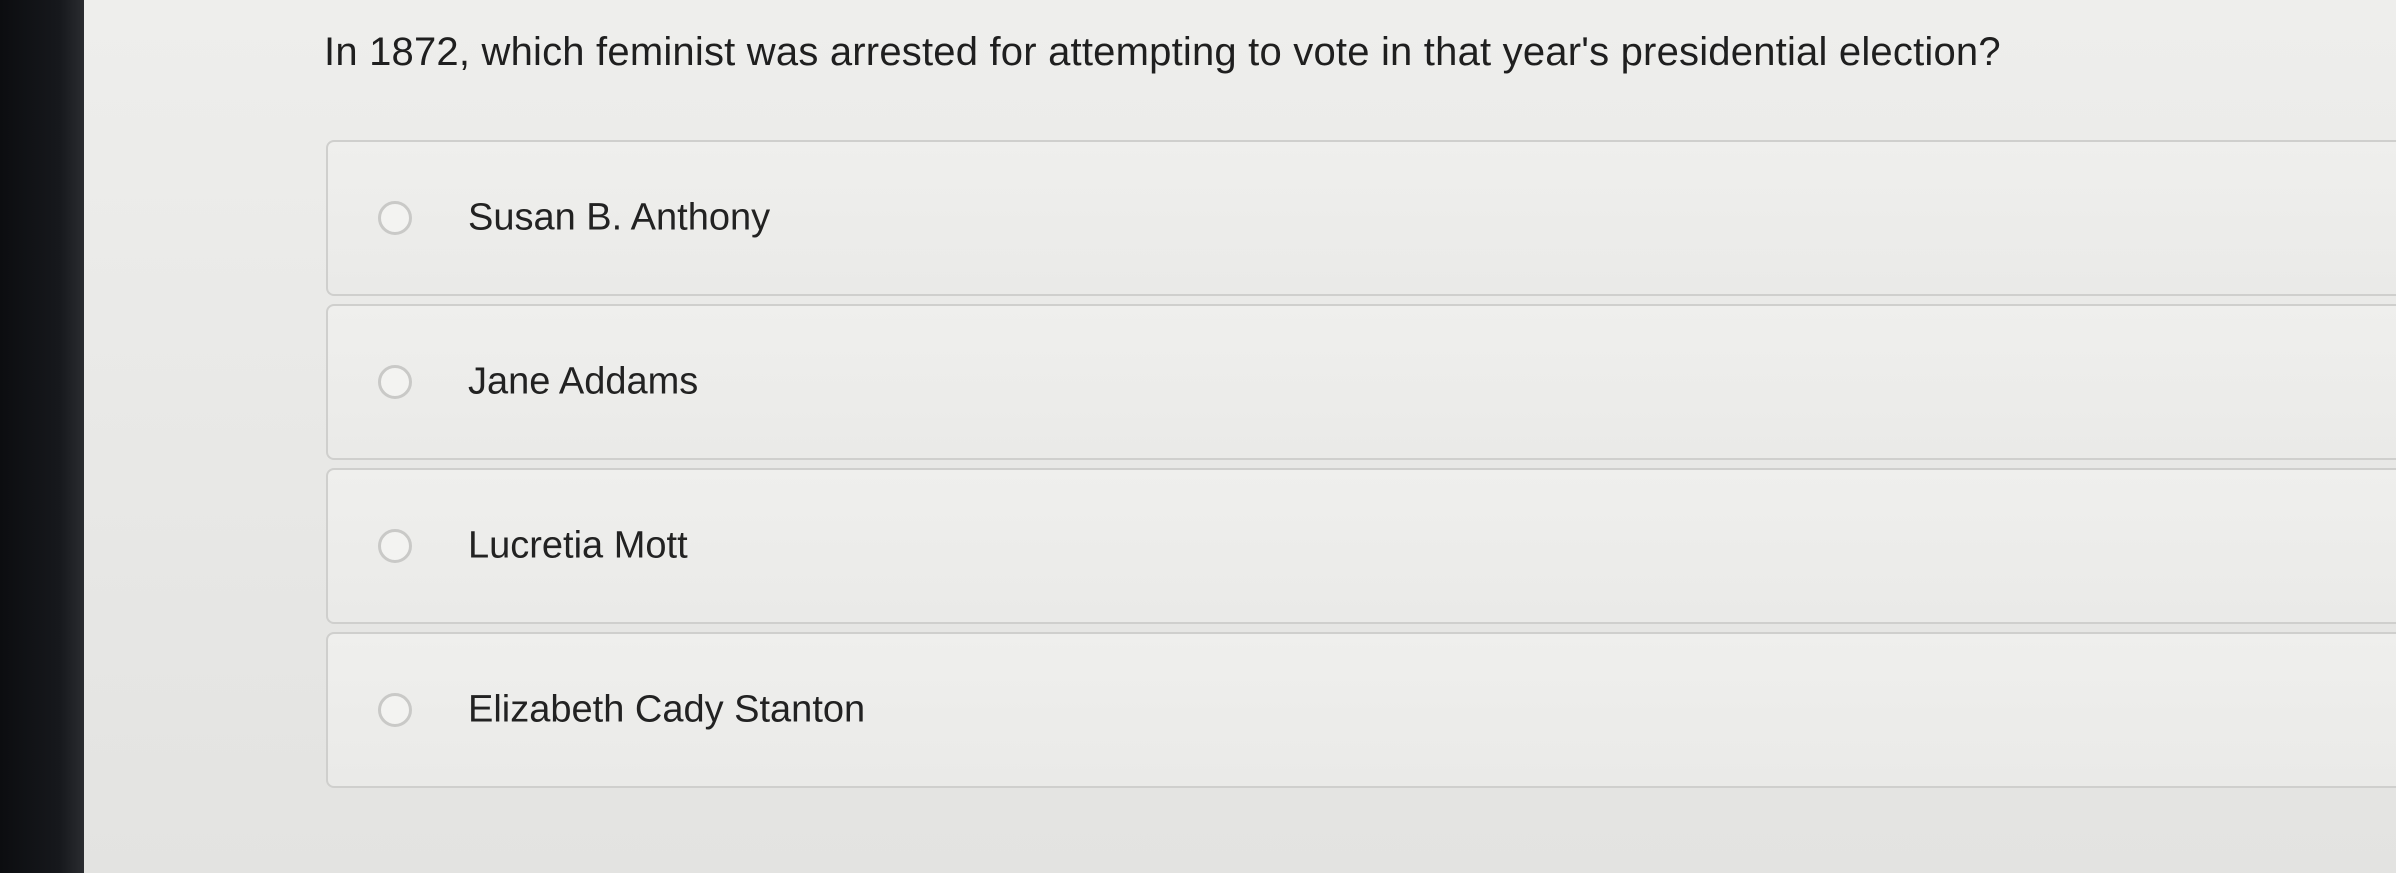  Describe the element at coordinates (578, 545) in the screenshot. I see `answer-label: Lucretia Mott` at that location.